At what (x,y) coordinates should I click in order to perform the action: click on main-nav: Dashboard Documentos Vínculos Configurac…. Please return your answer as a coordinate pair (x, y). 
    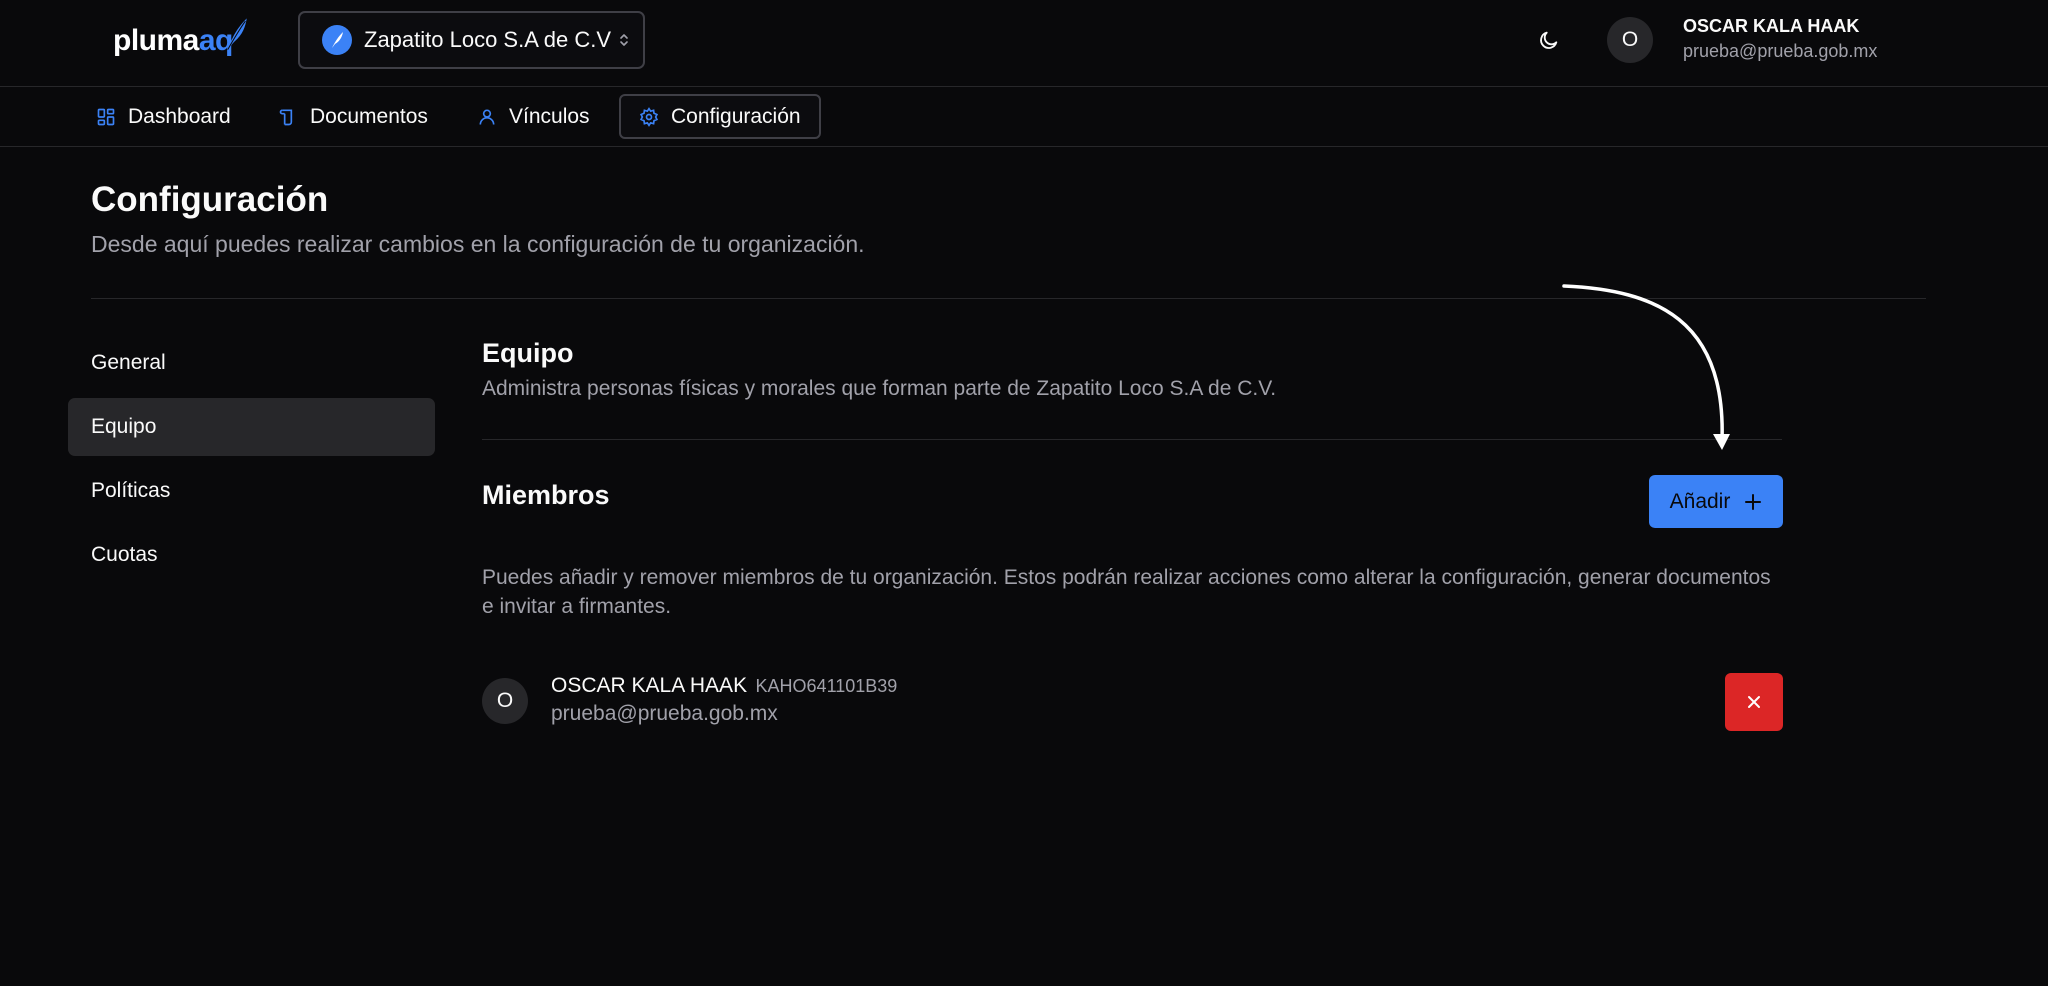
    Looking at the image, I should click on (1024, 117).